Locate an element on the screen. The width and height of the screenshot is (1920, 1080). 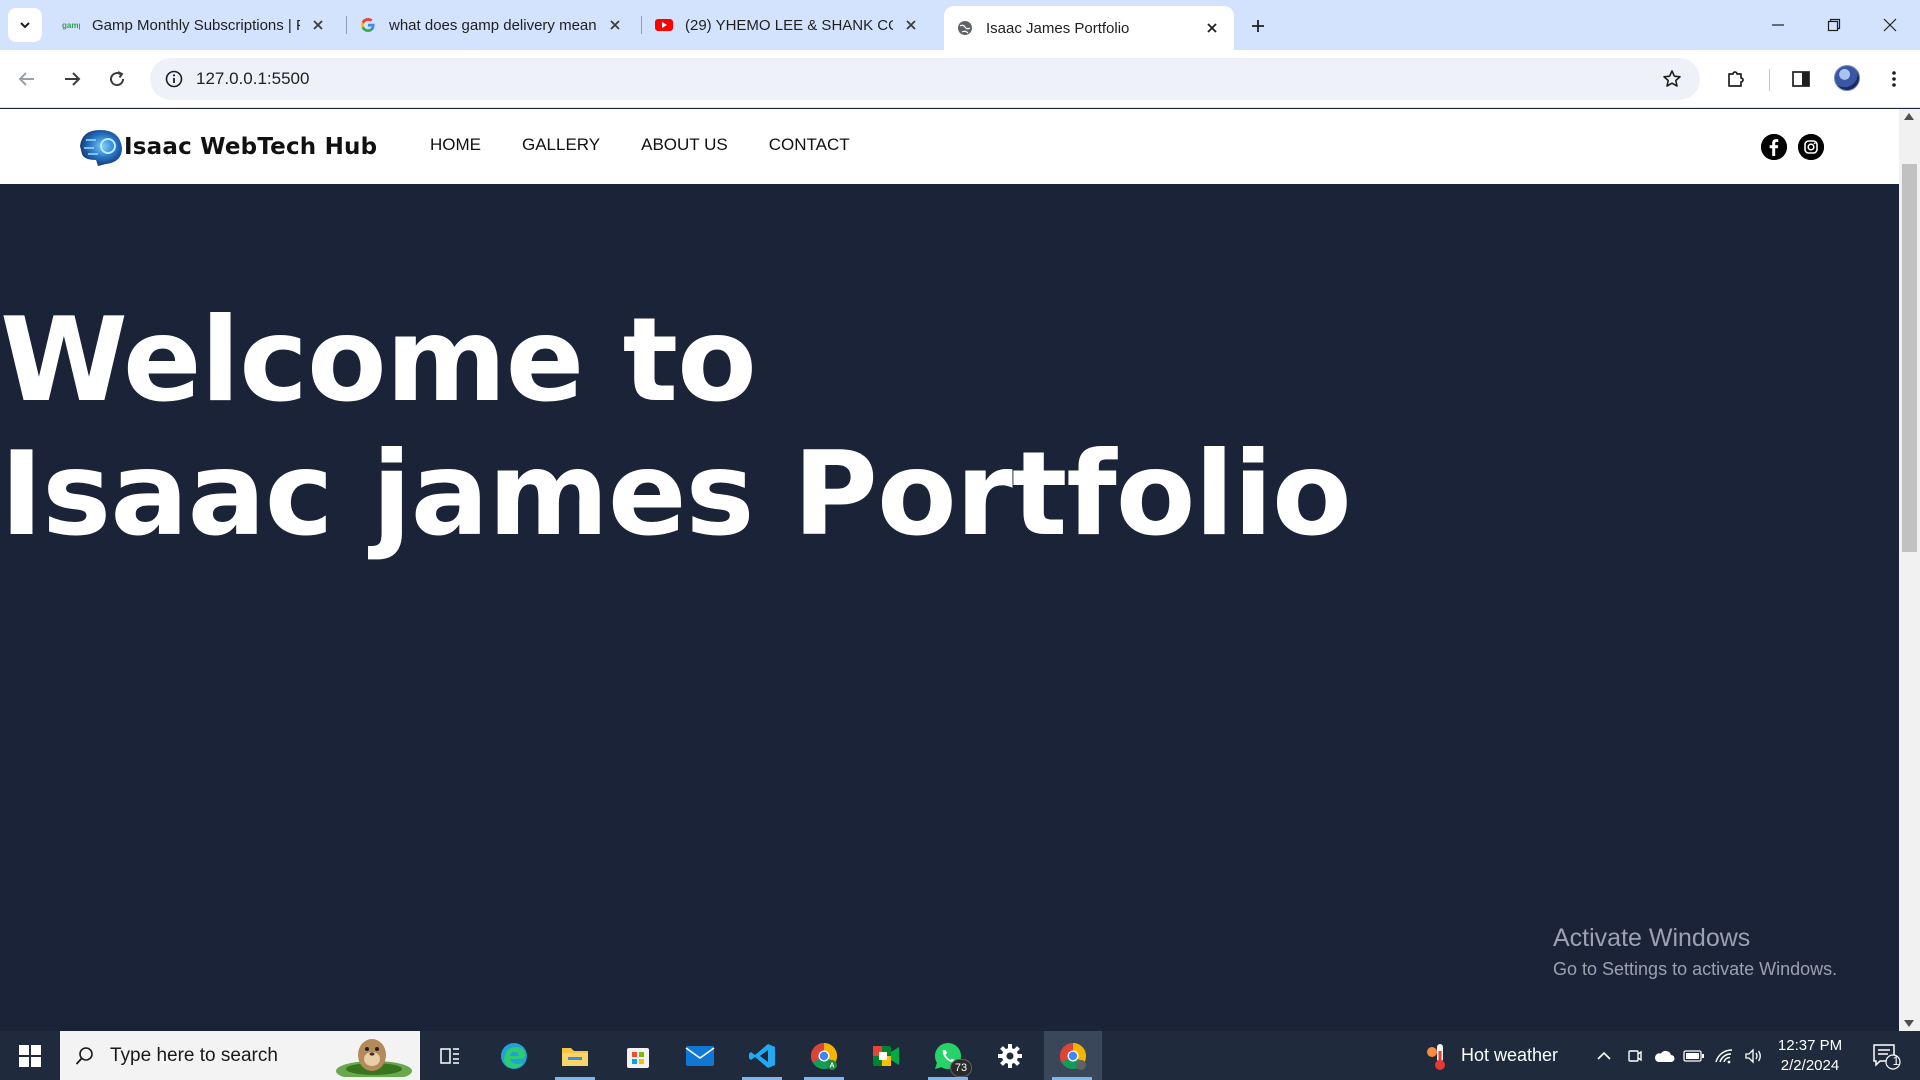
taskbar-app-edge is located at coordinates (514, 1055).